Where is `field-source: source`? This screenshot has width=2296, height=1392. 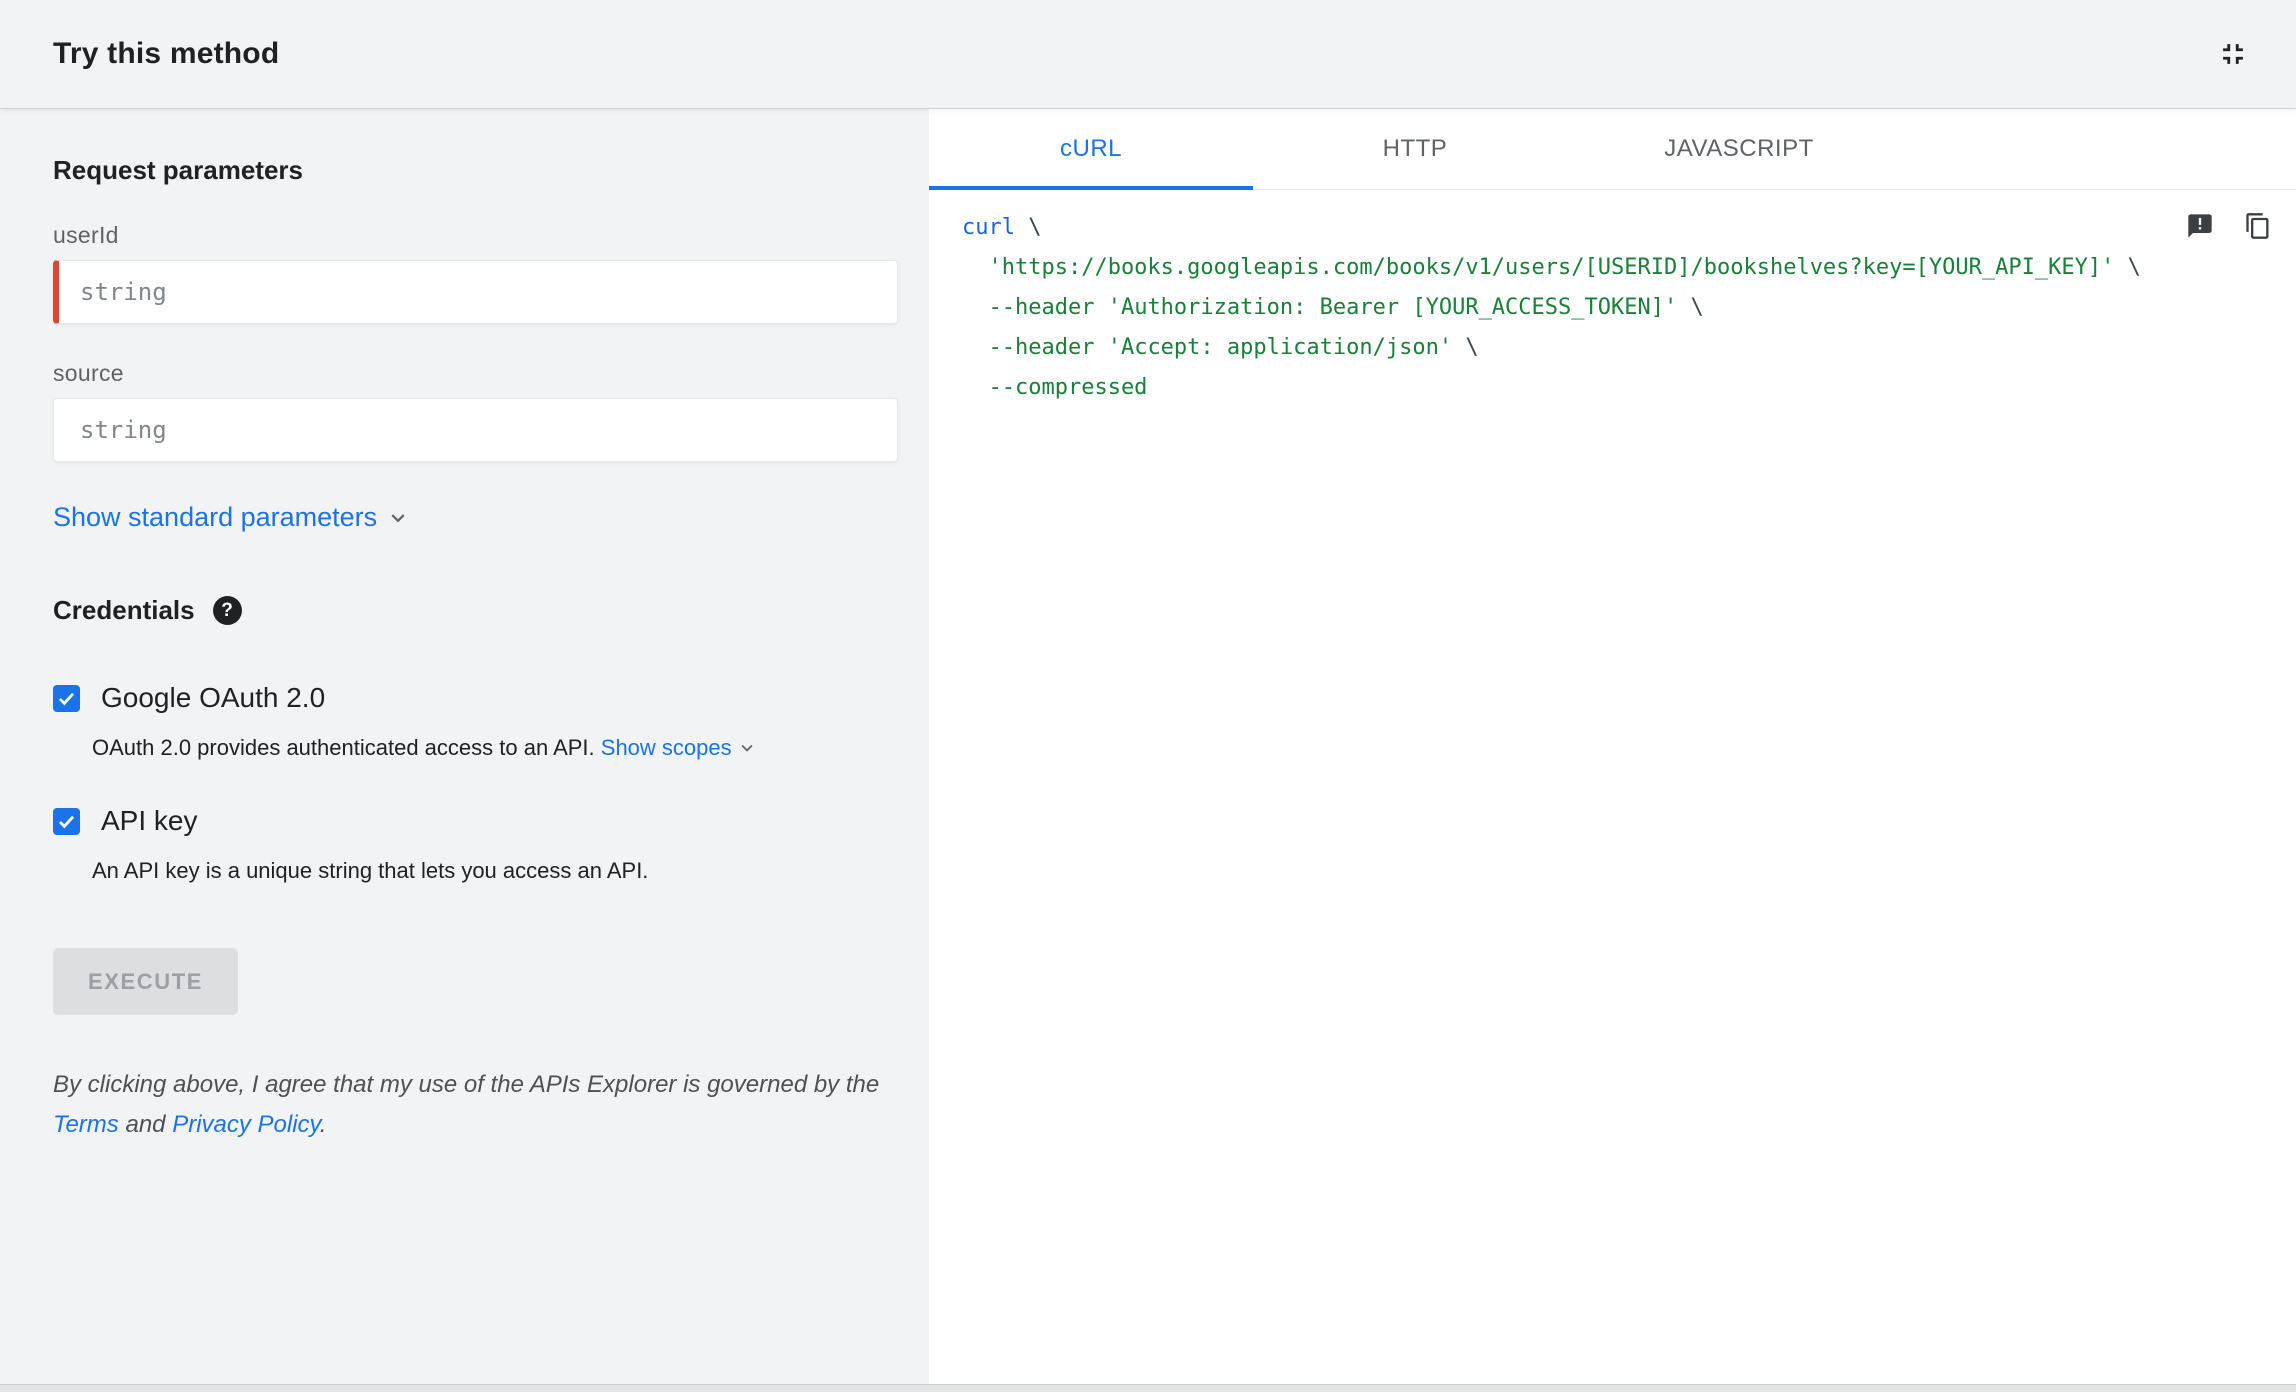 field-source: source is located at coordinates (475, 411).